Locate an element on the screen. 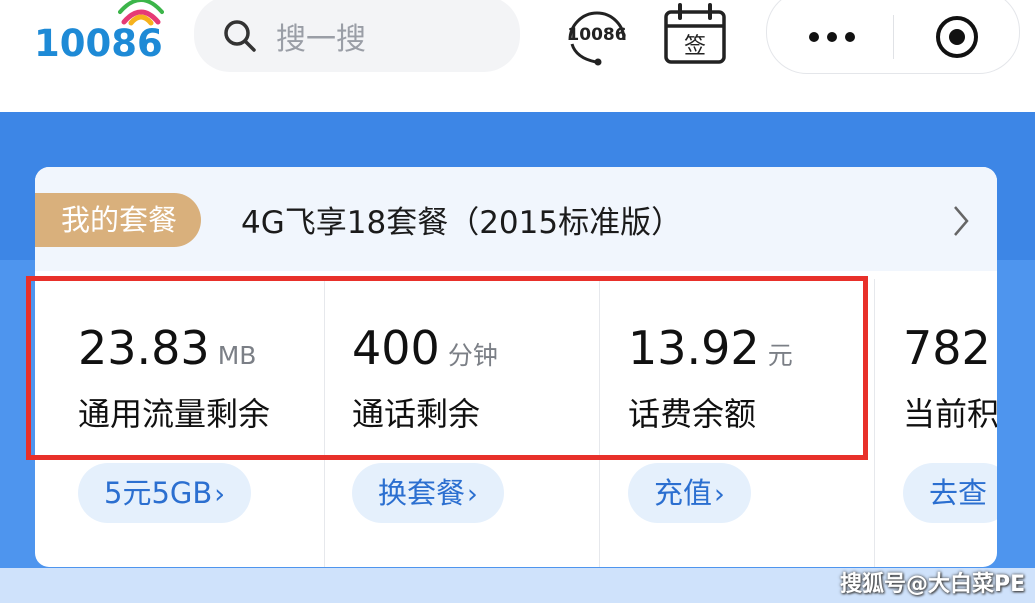  button-label: 去查 is located at coordinates (958, 493).